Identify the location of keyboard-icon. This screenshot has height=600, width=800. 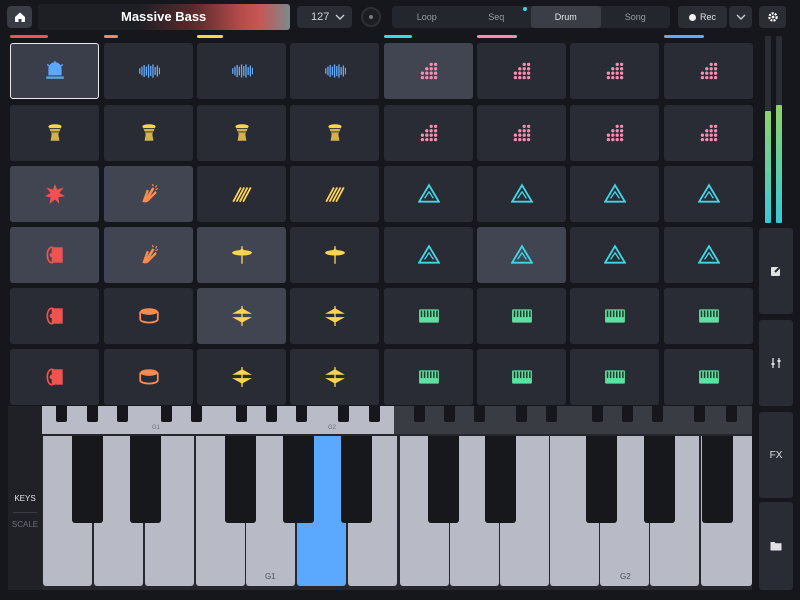
(428, 316).